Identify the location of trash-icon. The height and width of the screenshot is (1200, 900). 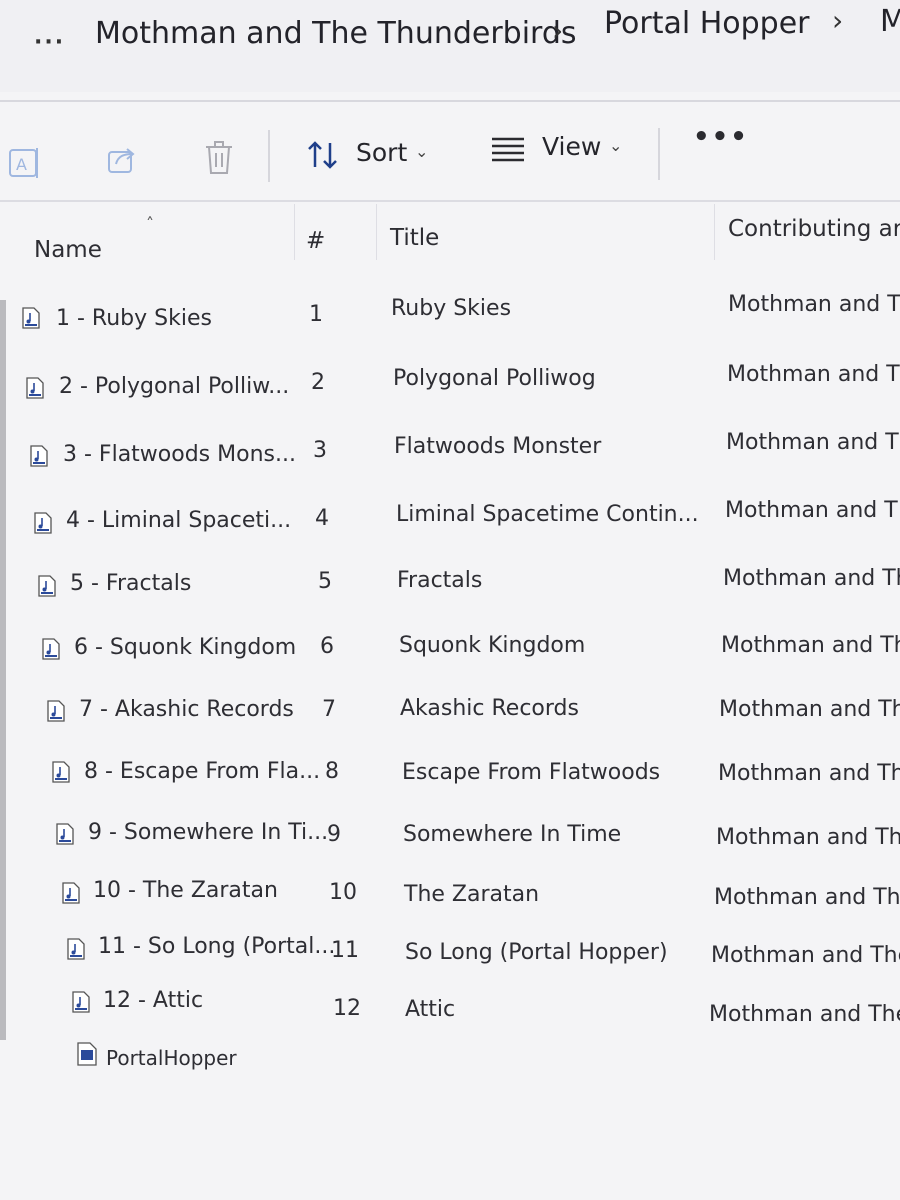
(219, 160).